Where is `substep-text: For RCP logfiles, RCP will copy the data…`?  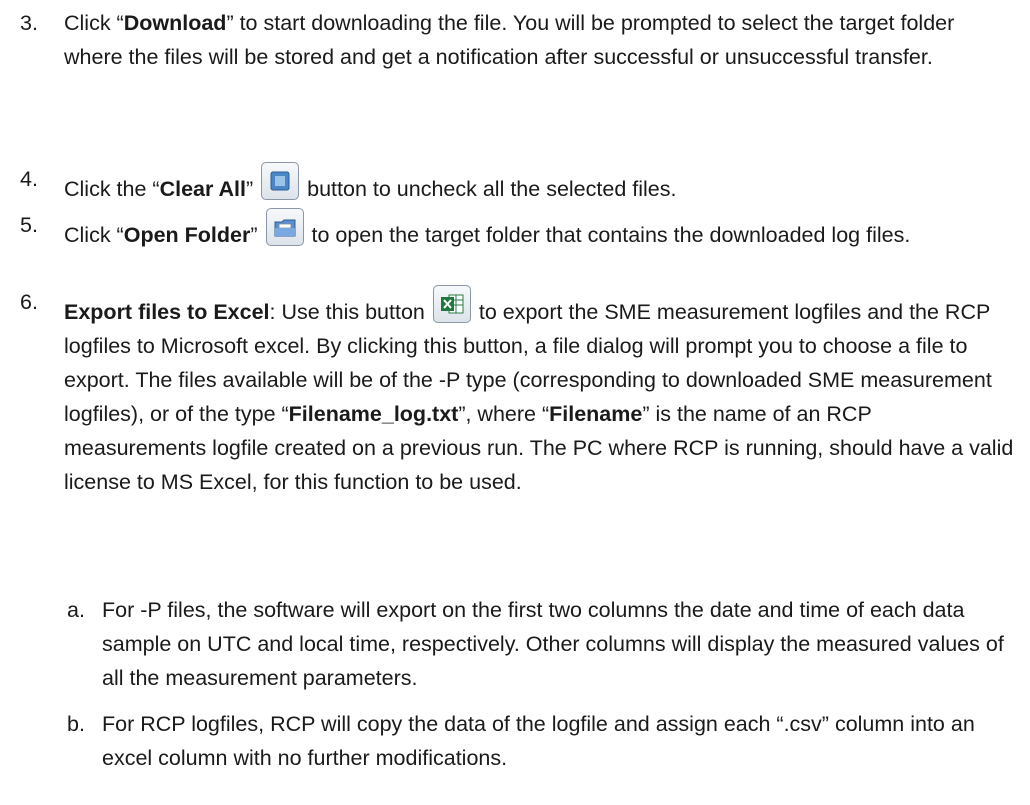 substep-text: For RCP logfiles, RCP will copy the data… is located at coordinates (538, 741).